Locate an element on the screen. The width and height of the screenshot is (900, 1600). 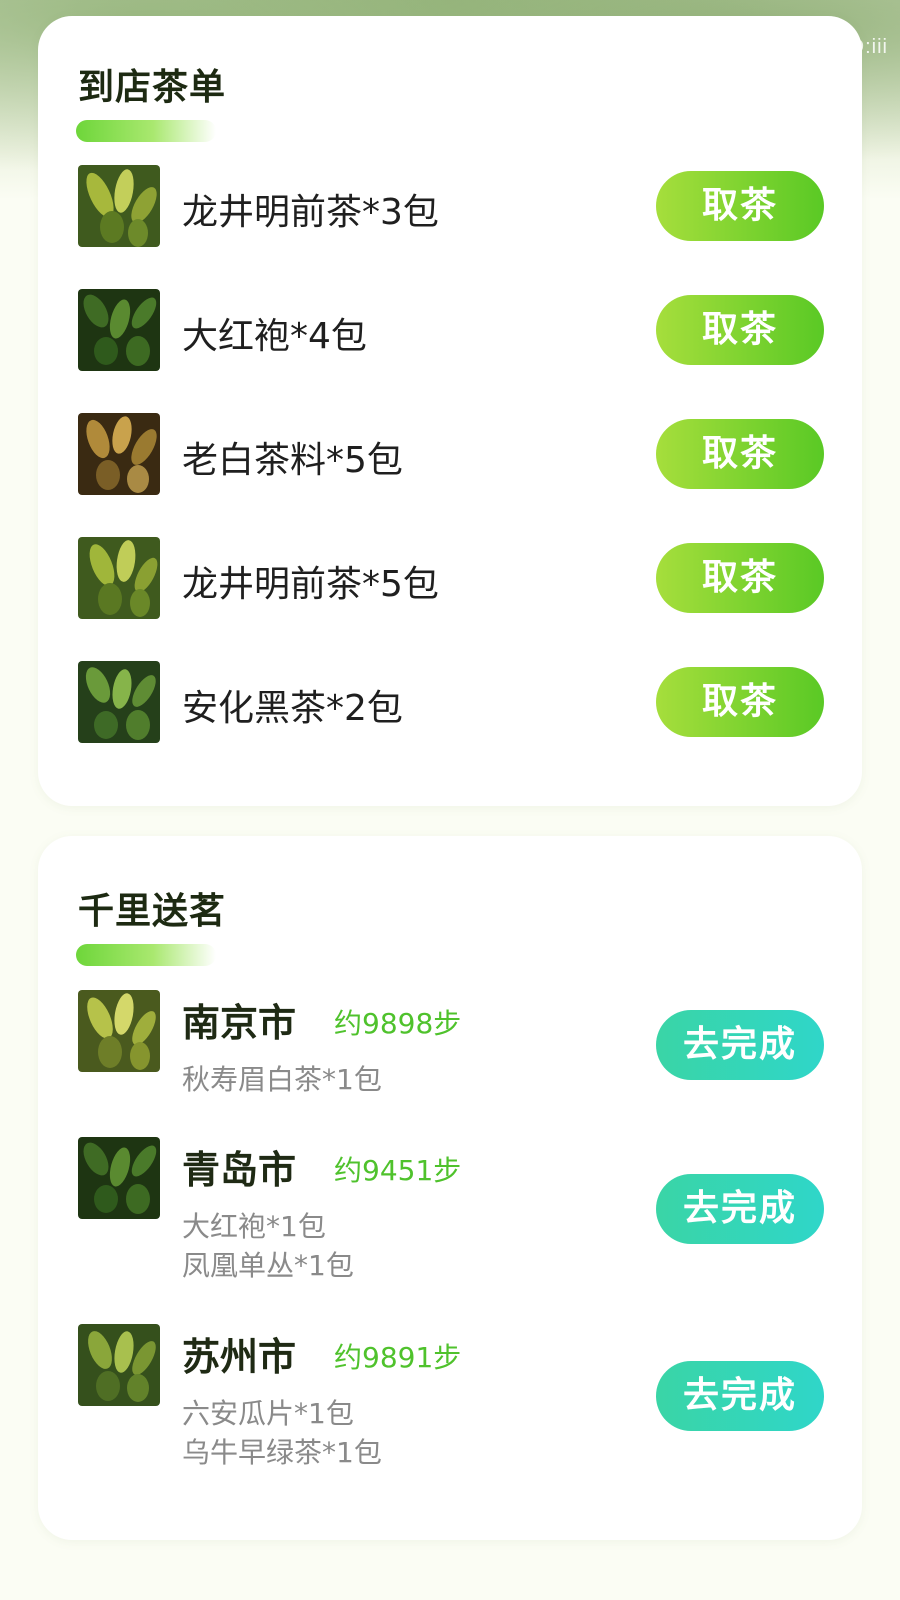
section-title-delivery: 千里送茗 is located at coordinates (152, 911).